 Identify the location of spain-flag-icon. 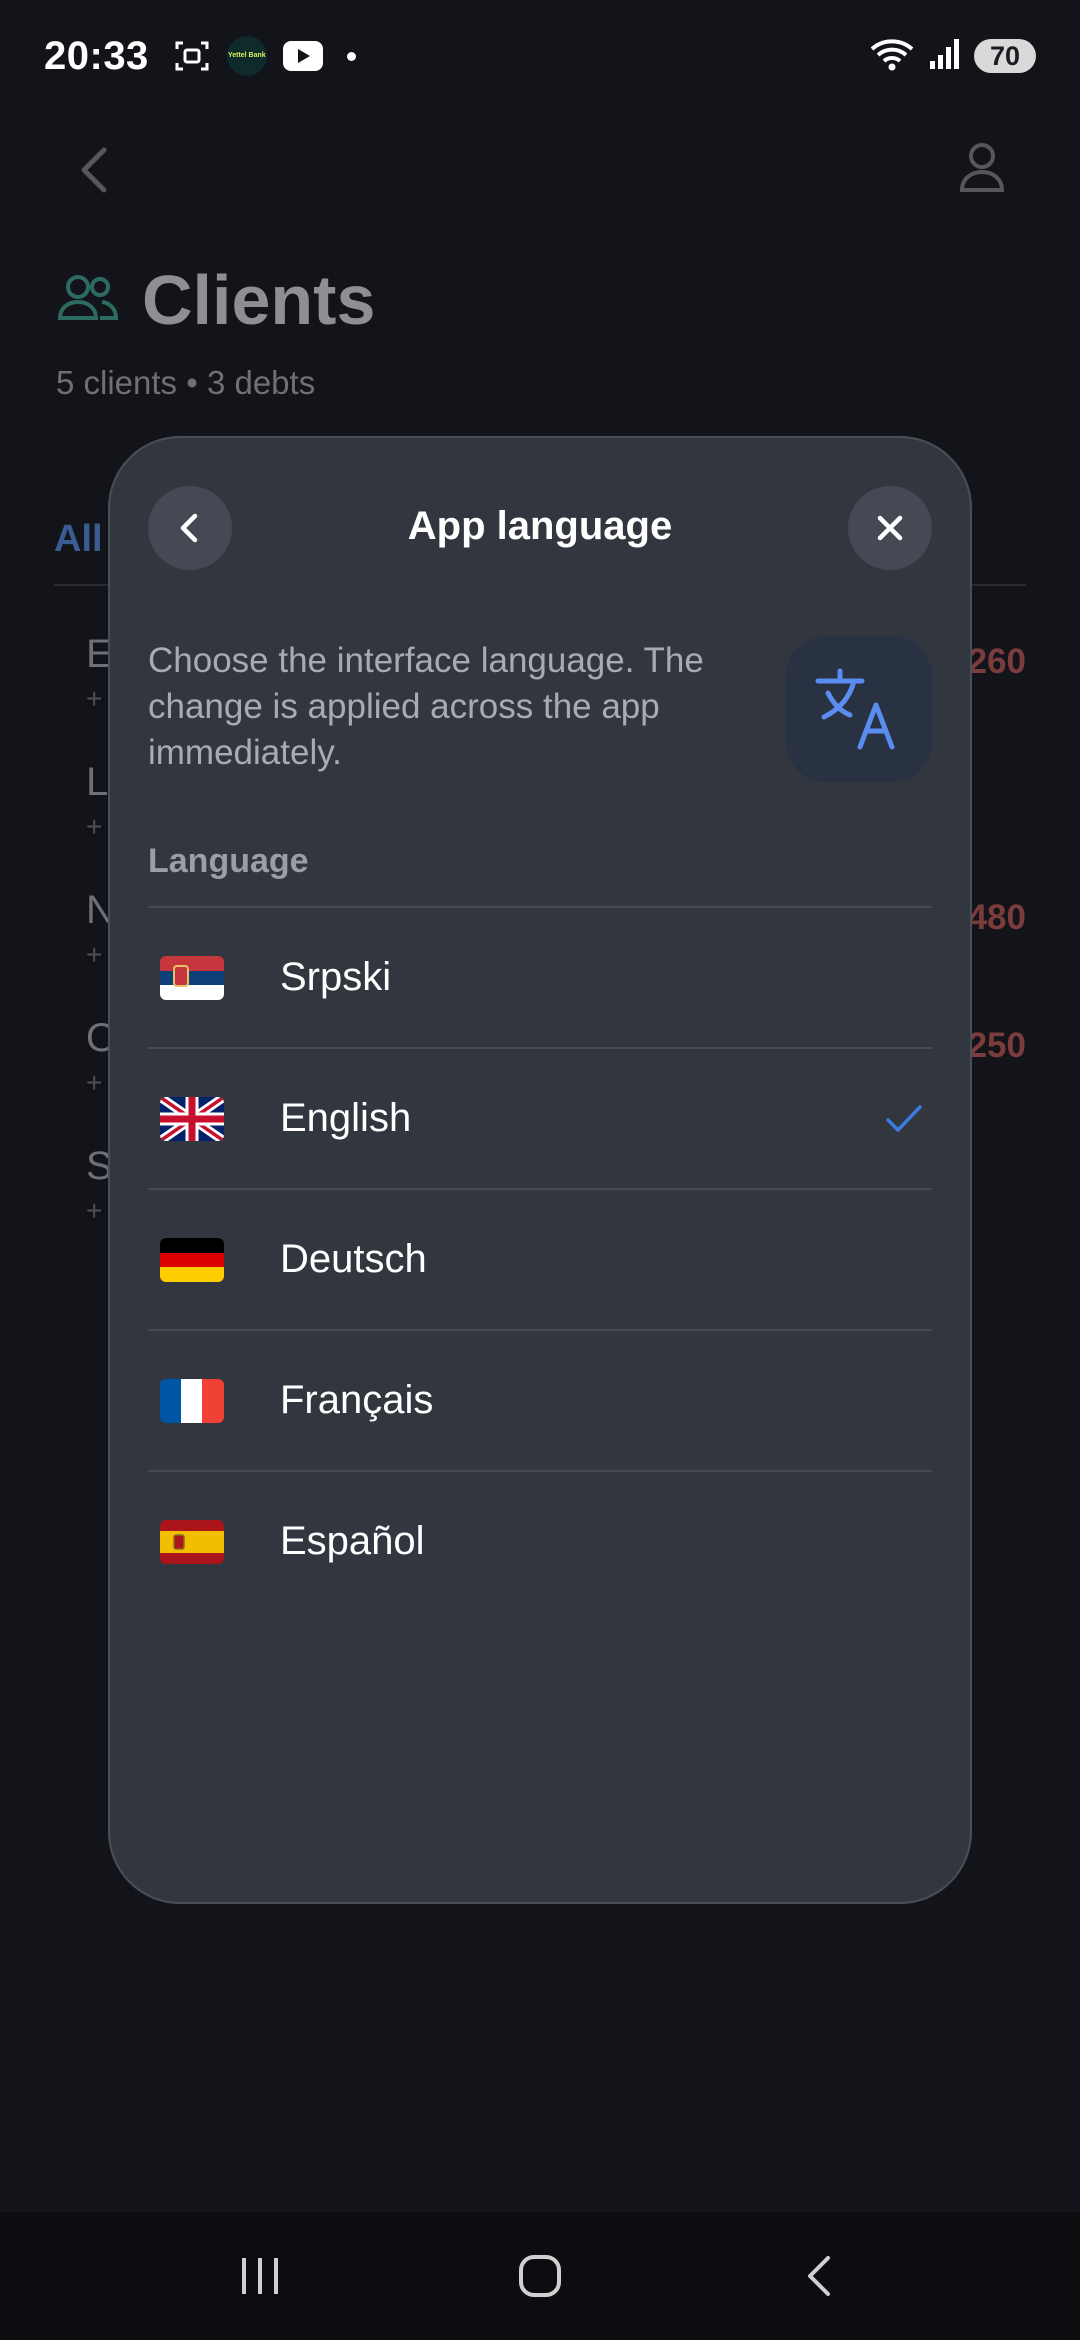
(192, 1541).